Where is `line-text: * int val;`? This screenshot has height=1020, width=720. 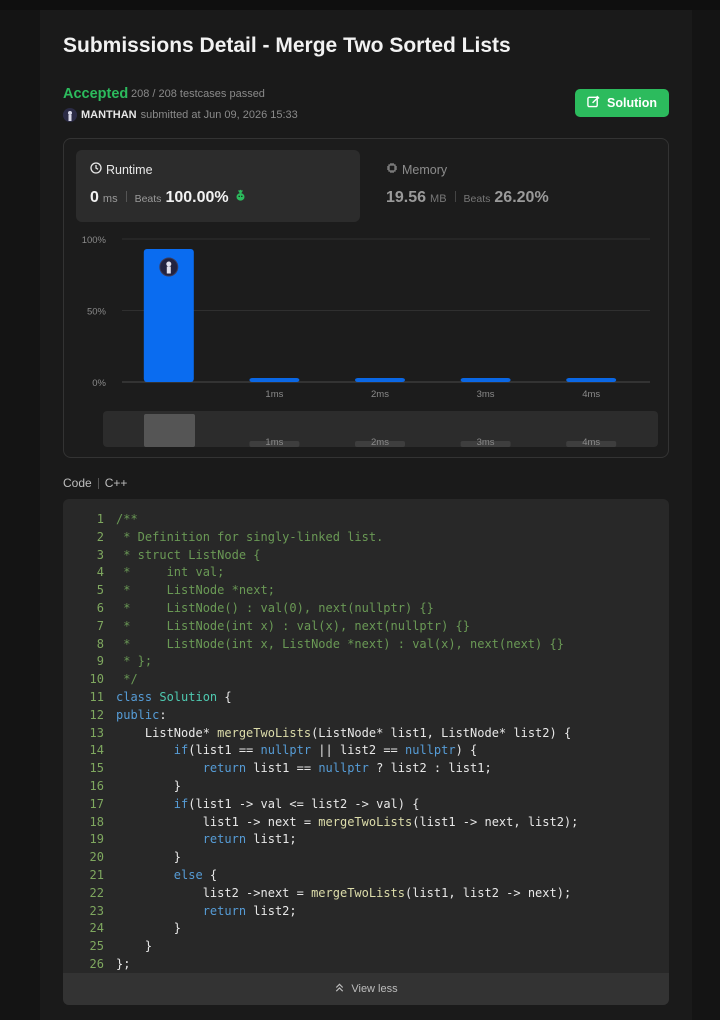
line-text: * int val; is located at coordinates (170, 573).